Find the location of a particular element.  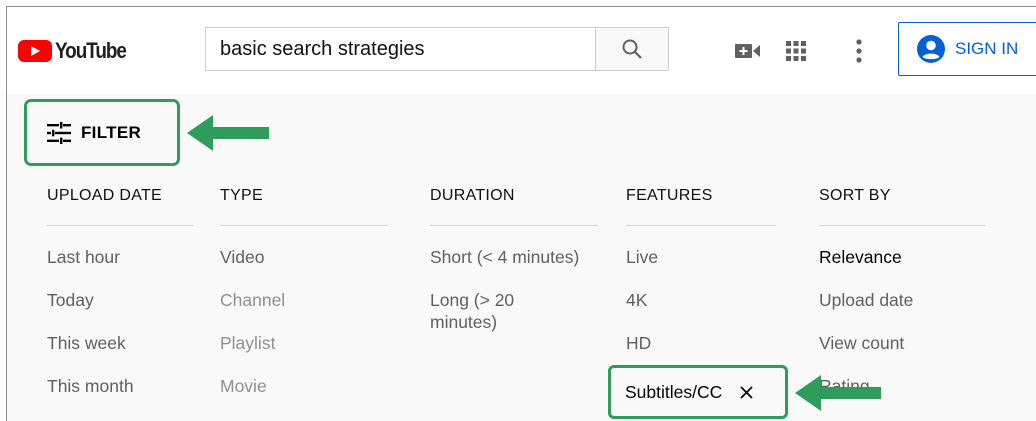

search-input: basic search strategies is located at coordinates (400, 49).